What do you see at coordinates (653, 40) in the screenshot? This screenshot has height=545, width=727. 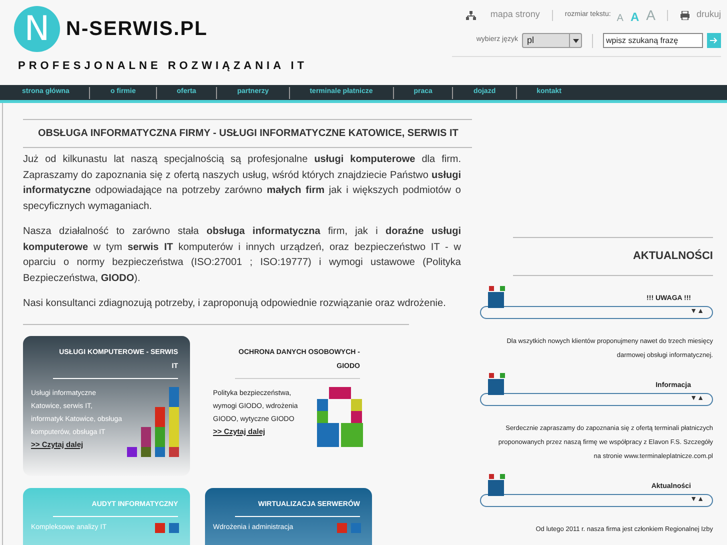 I see `search-field: wpisz szukaną frazę` at bounding box center [653, 40].